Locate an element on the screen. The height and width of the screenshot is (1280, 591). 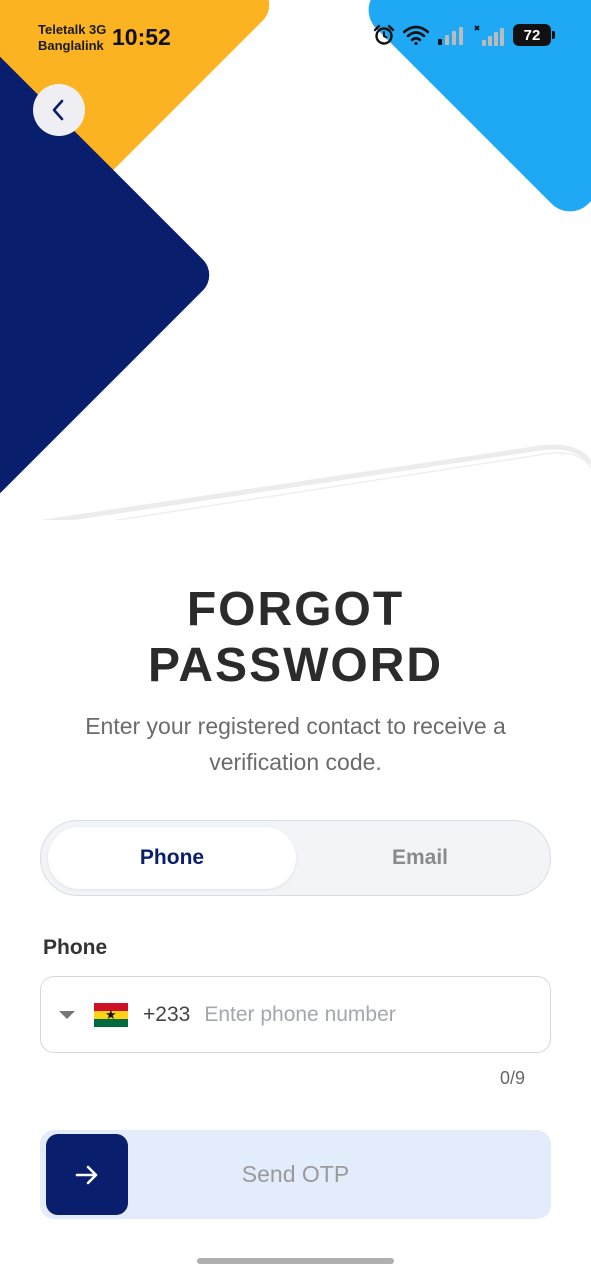
dial-code: +233 is located at coordinates (167, 1014).